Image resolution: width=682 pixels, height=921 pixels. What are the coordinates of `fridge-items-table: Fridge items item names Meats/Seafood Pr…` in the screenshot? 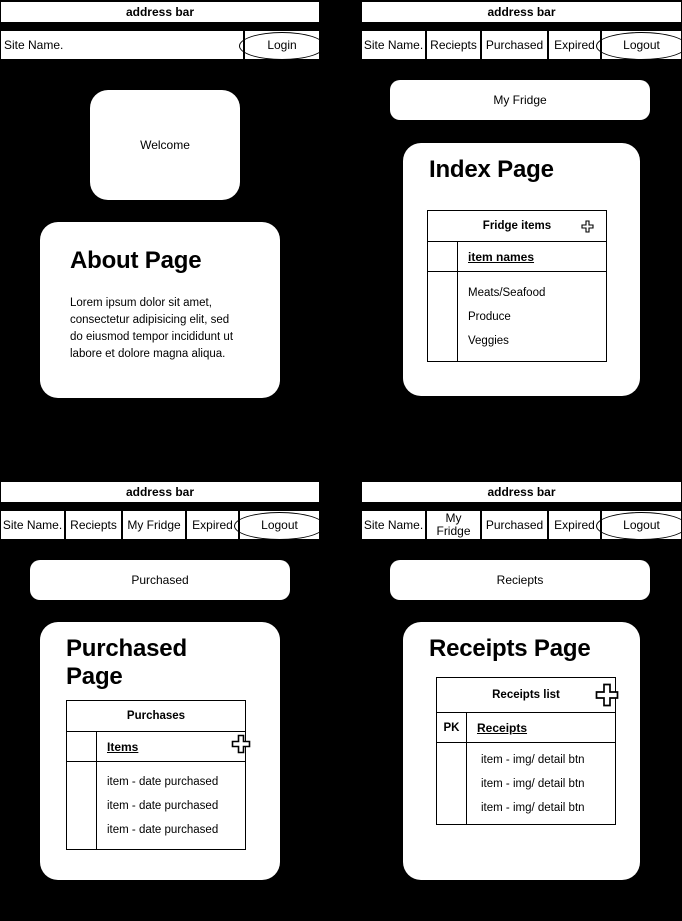 It's located at (517, 286).